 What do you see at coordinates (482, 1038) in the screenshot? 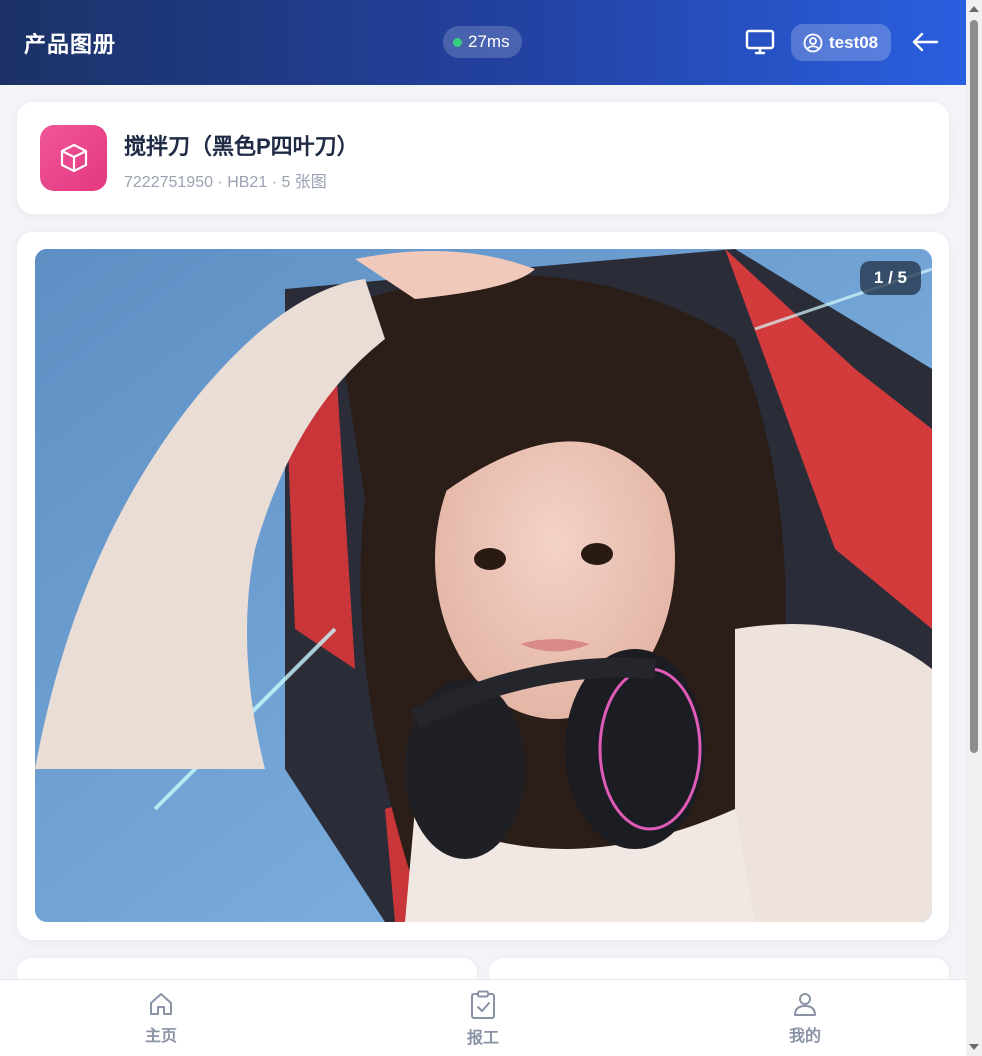
I see `nav-label-report: 报工` at bounding box center [482, 1038].